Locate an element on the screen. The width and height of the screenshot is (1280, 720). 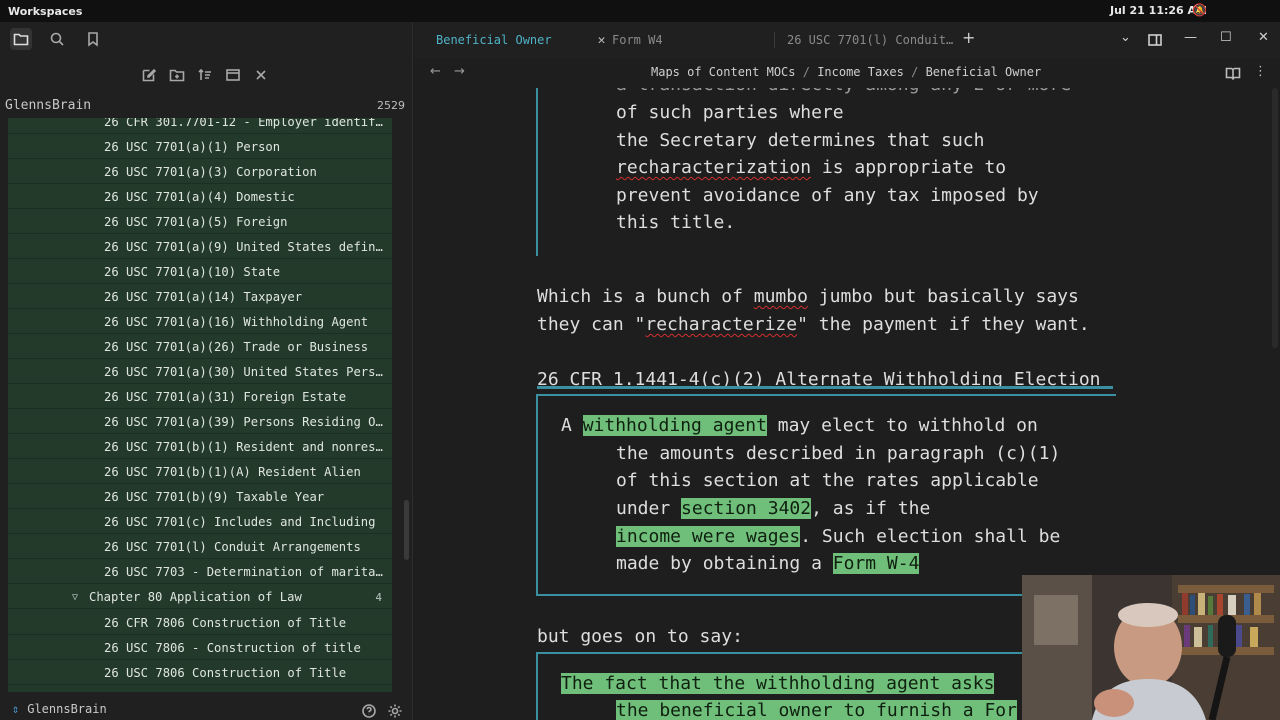
breadcrumb-item: Maps of Content MOCs is located at coordinates (723, 72).